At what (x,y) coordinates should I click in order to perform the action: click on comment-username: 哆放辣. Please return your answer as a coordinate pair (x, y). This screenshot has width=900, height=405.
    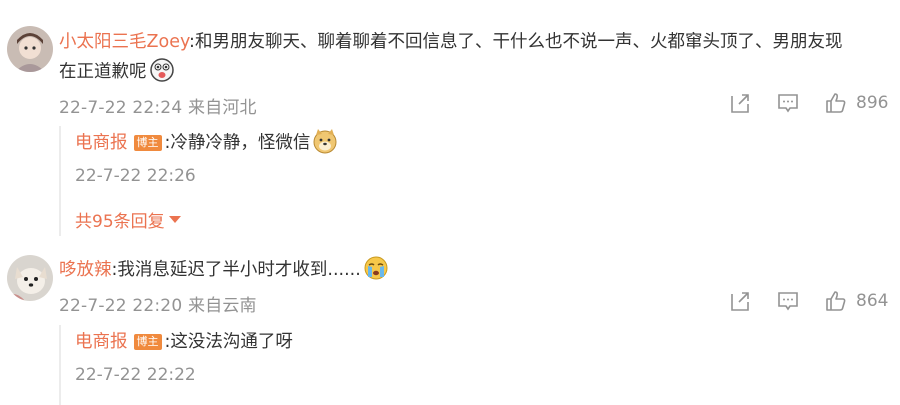
    Looking at the image, I should click on (85, 270).